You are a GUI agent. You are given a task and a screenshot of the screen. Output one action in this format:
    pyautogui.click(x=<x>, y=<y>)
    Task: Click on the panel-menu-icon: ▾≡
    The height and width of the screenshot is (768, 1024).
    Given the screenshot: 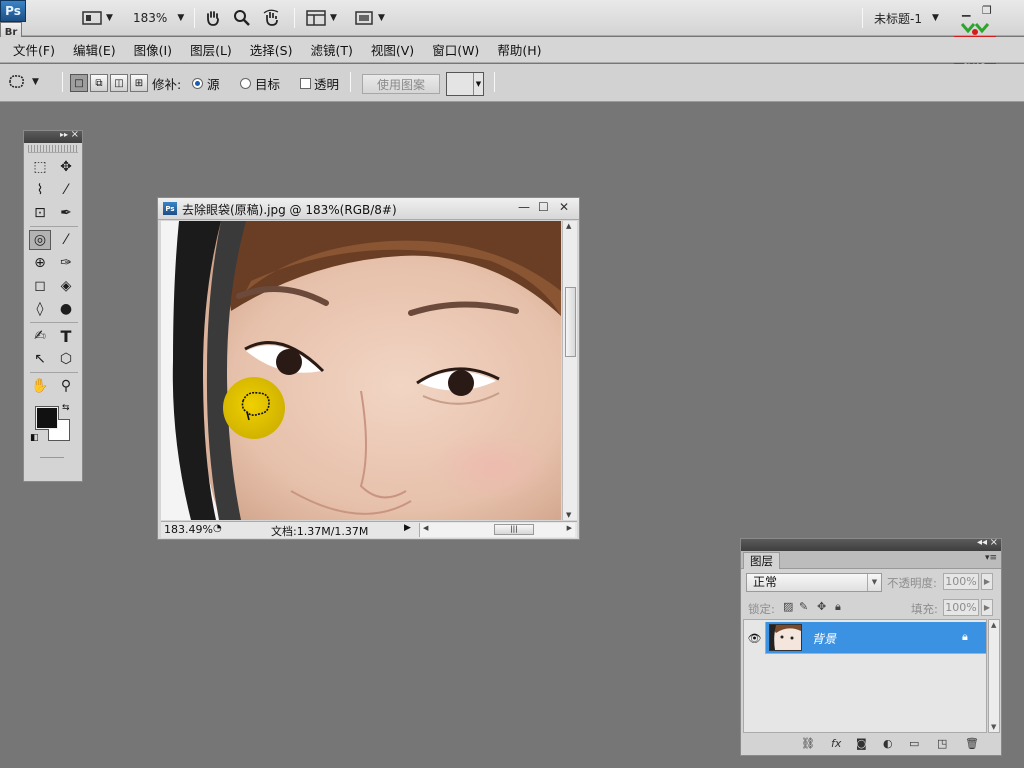 What is the action you would take?
    pyautogui.click(x=991, y=558)
    